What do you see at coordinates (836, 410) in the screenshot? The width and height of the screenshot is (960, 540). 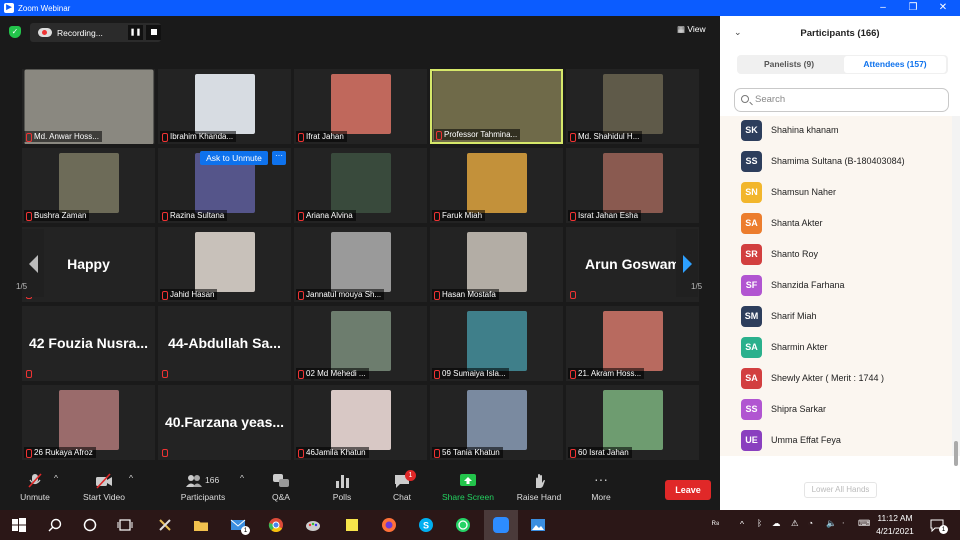 I see `attendee-list-item: SS Shipra Sarkar` at bounding box center [836, 410].